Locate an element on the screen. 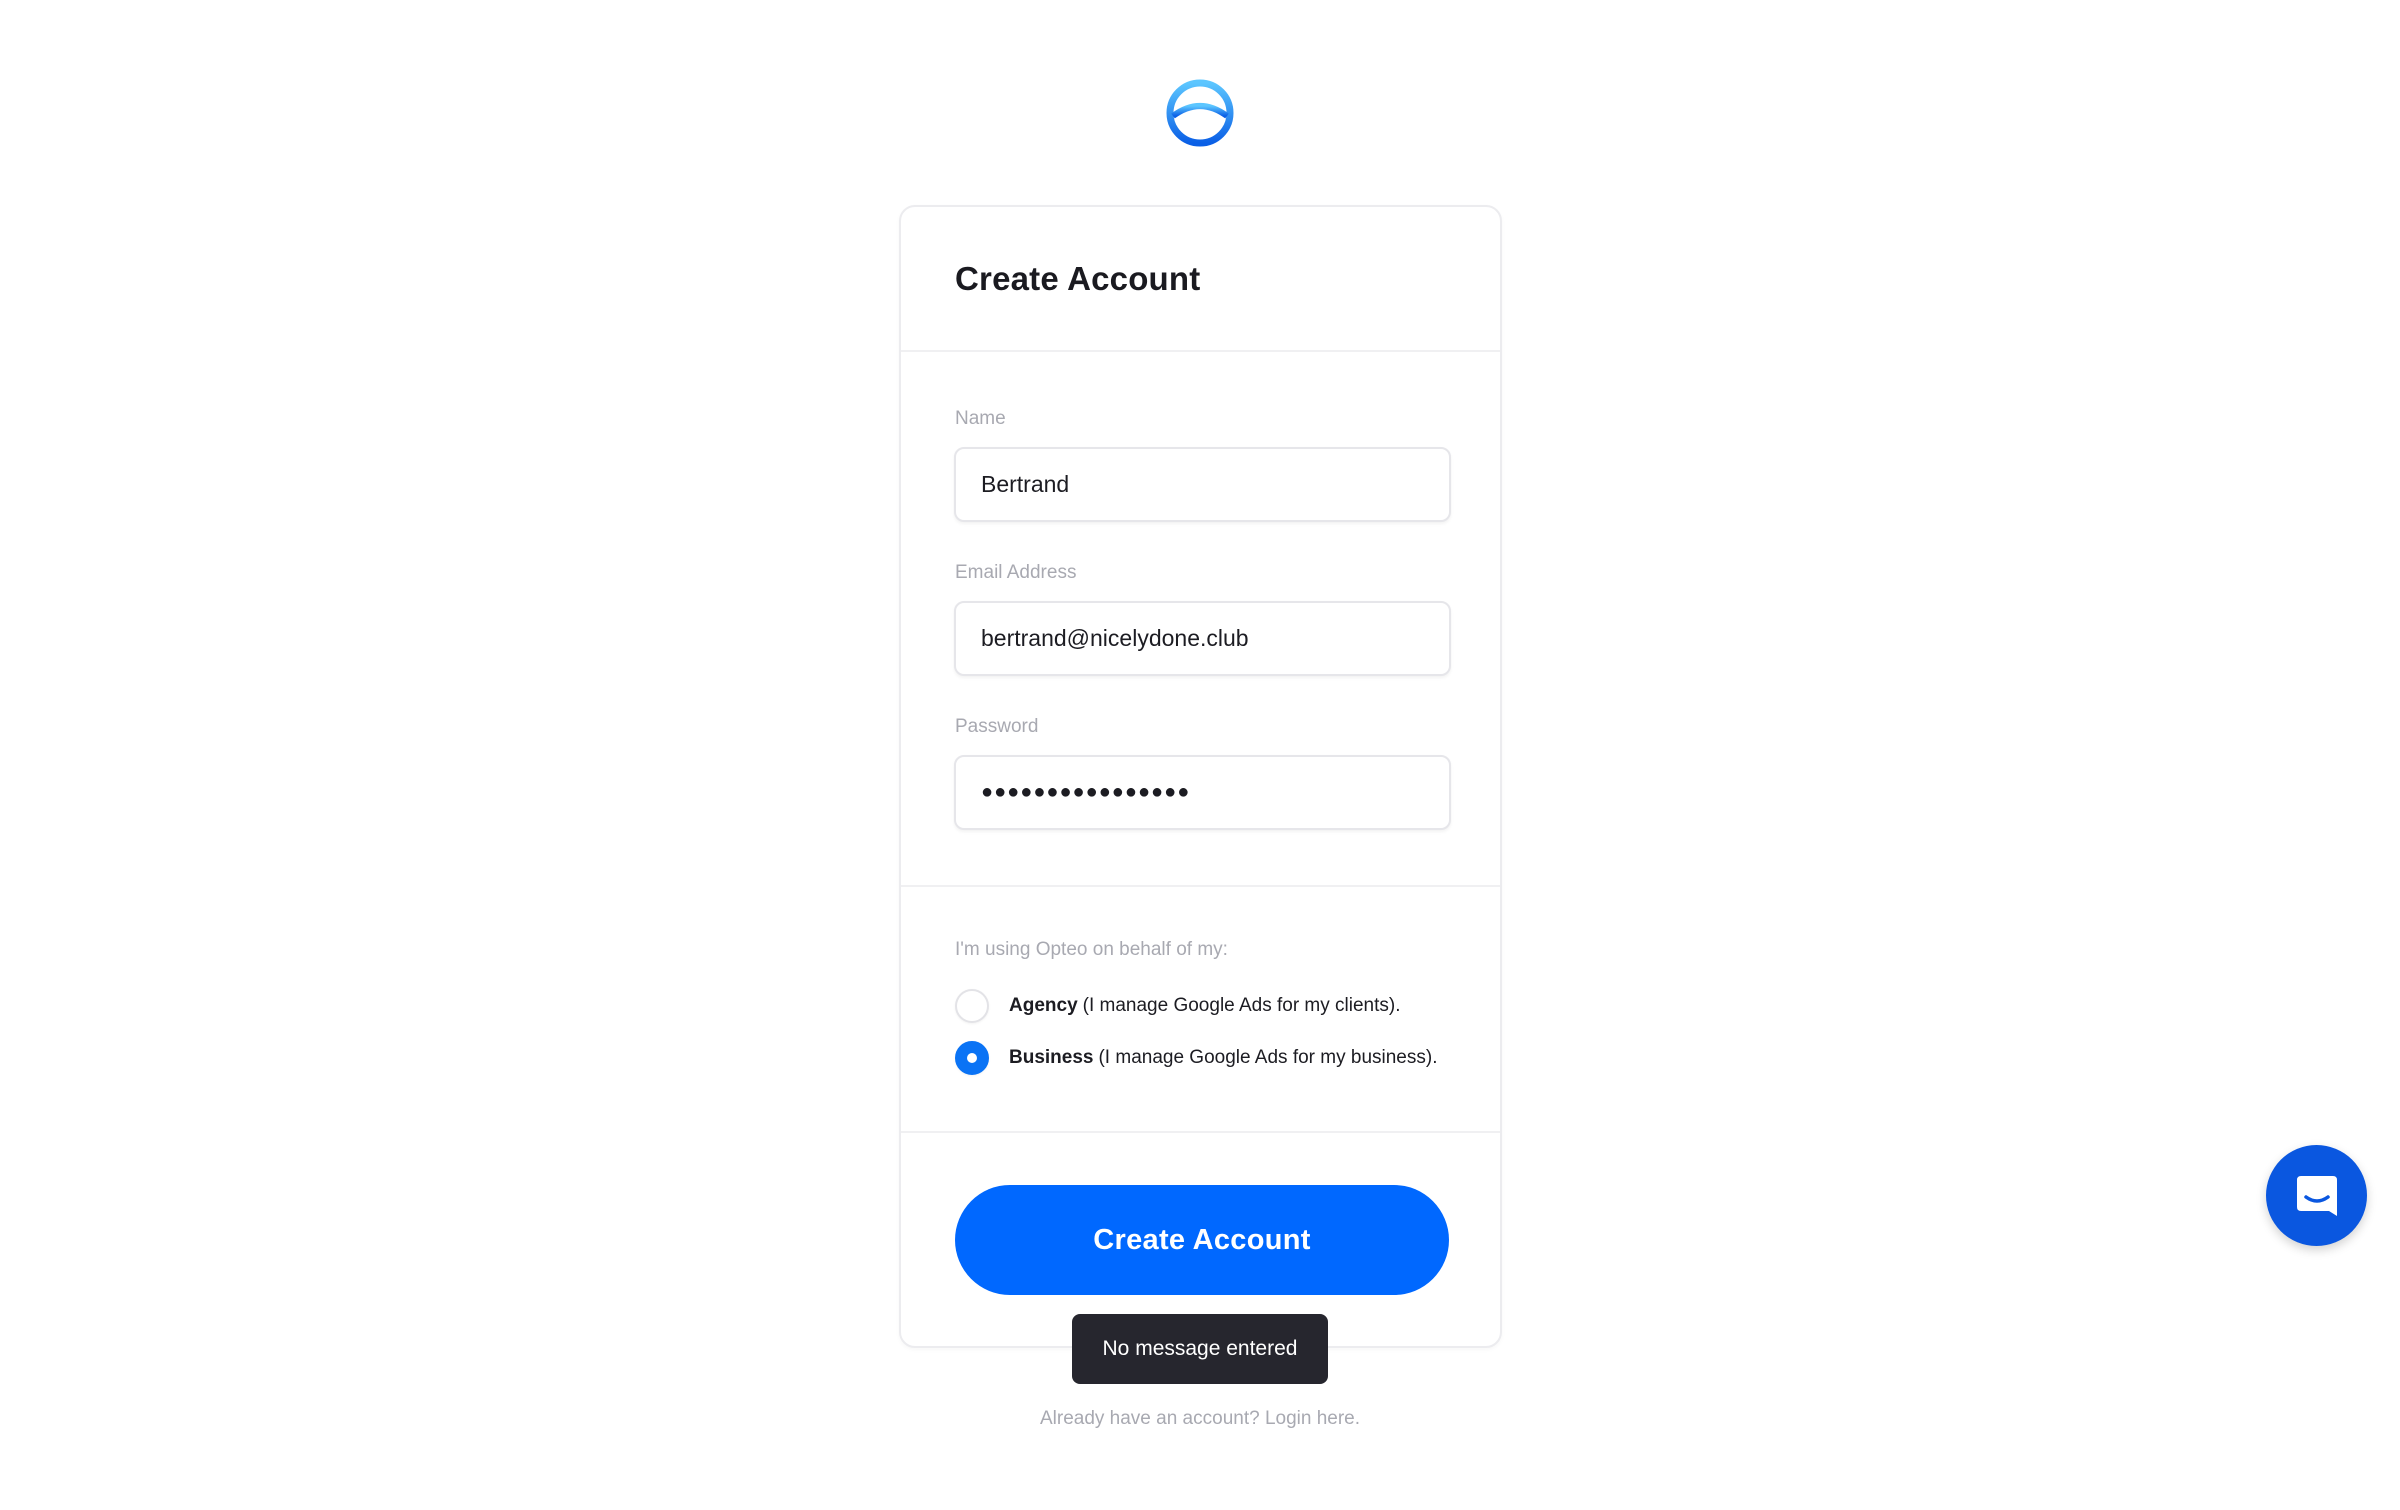 The width and height of the screenshot is (2400, 1510). business-radio is located at coordinates (972, 1058).